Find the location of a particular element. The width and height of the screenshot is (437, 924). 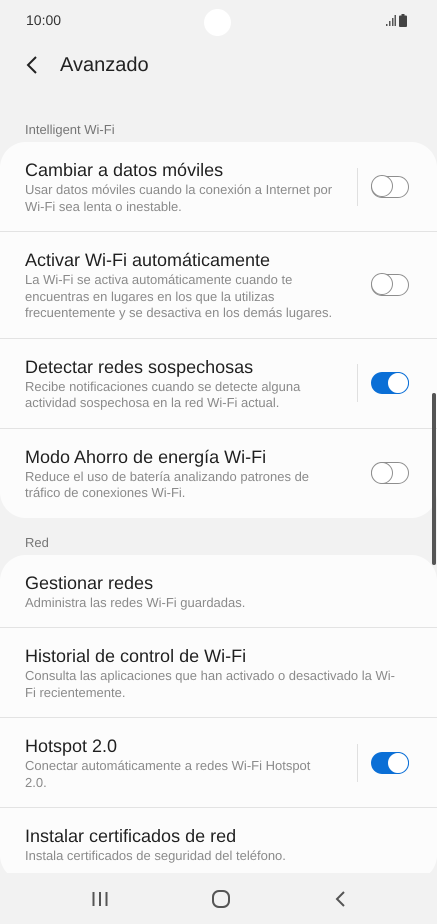

rounded-square-icon is located at coordinates (221, 899).